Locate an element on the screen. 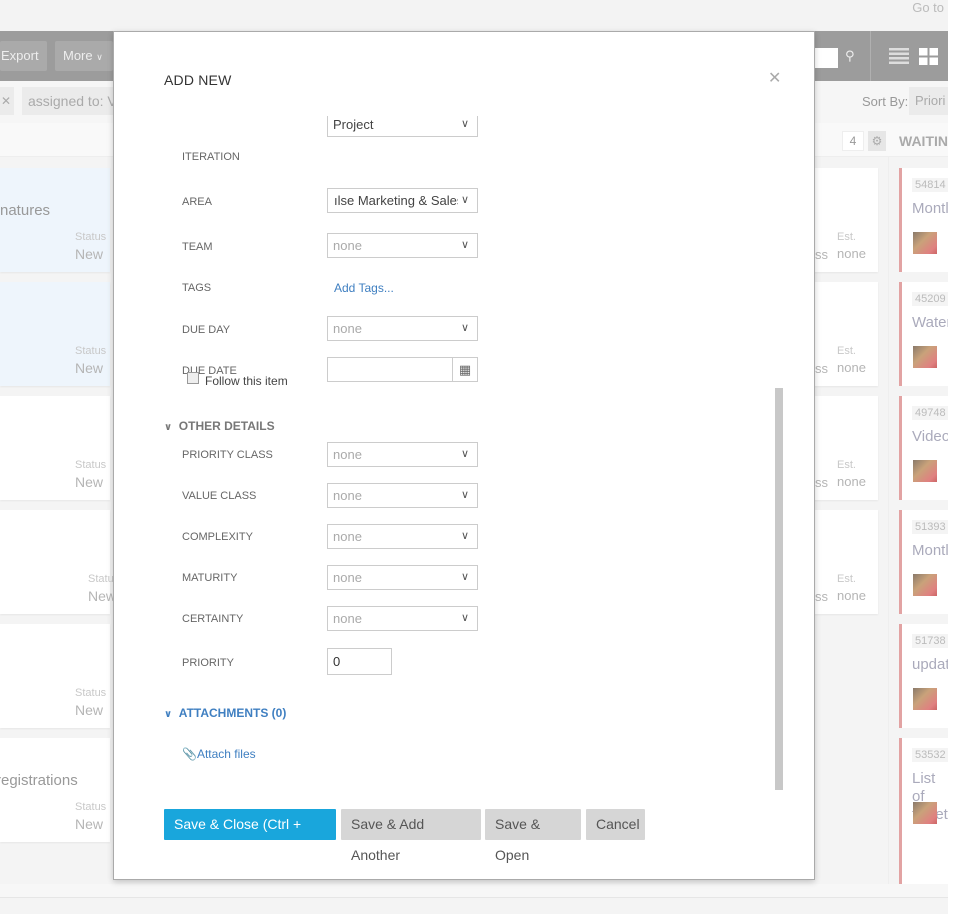  card: Statu New is located at coordinates (58, 562).